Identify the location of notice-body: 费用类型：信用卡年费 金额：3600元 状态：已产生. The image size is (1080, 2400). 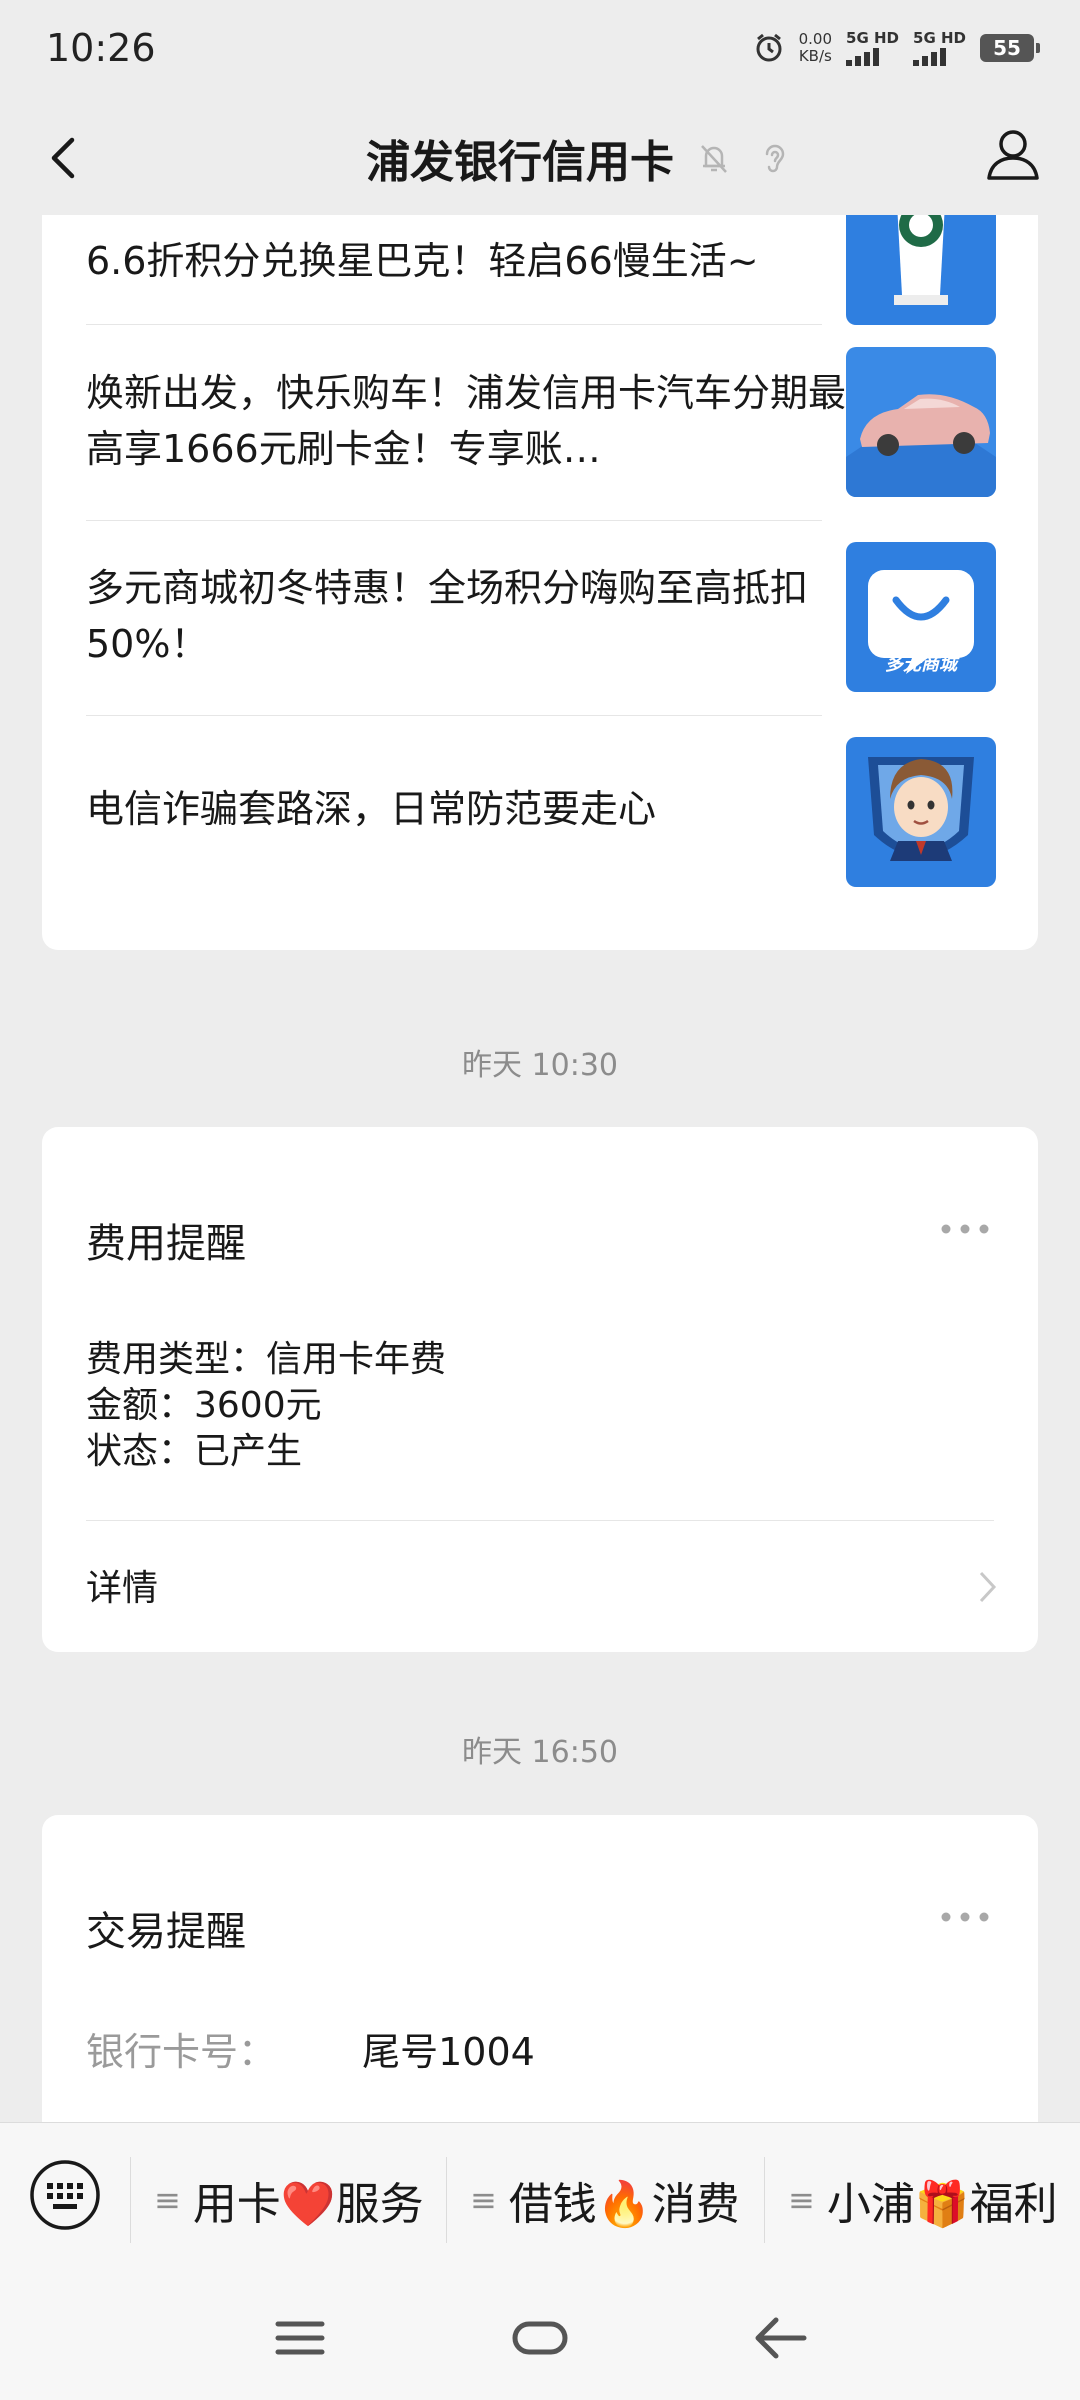
(266, 1406).